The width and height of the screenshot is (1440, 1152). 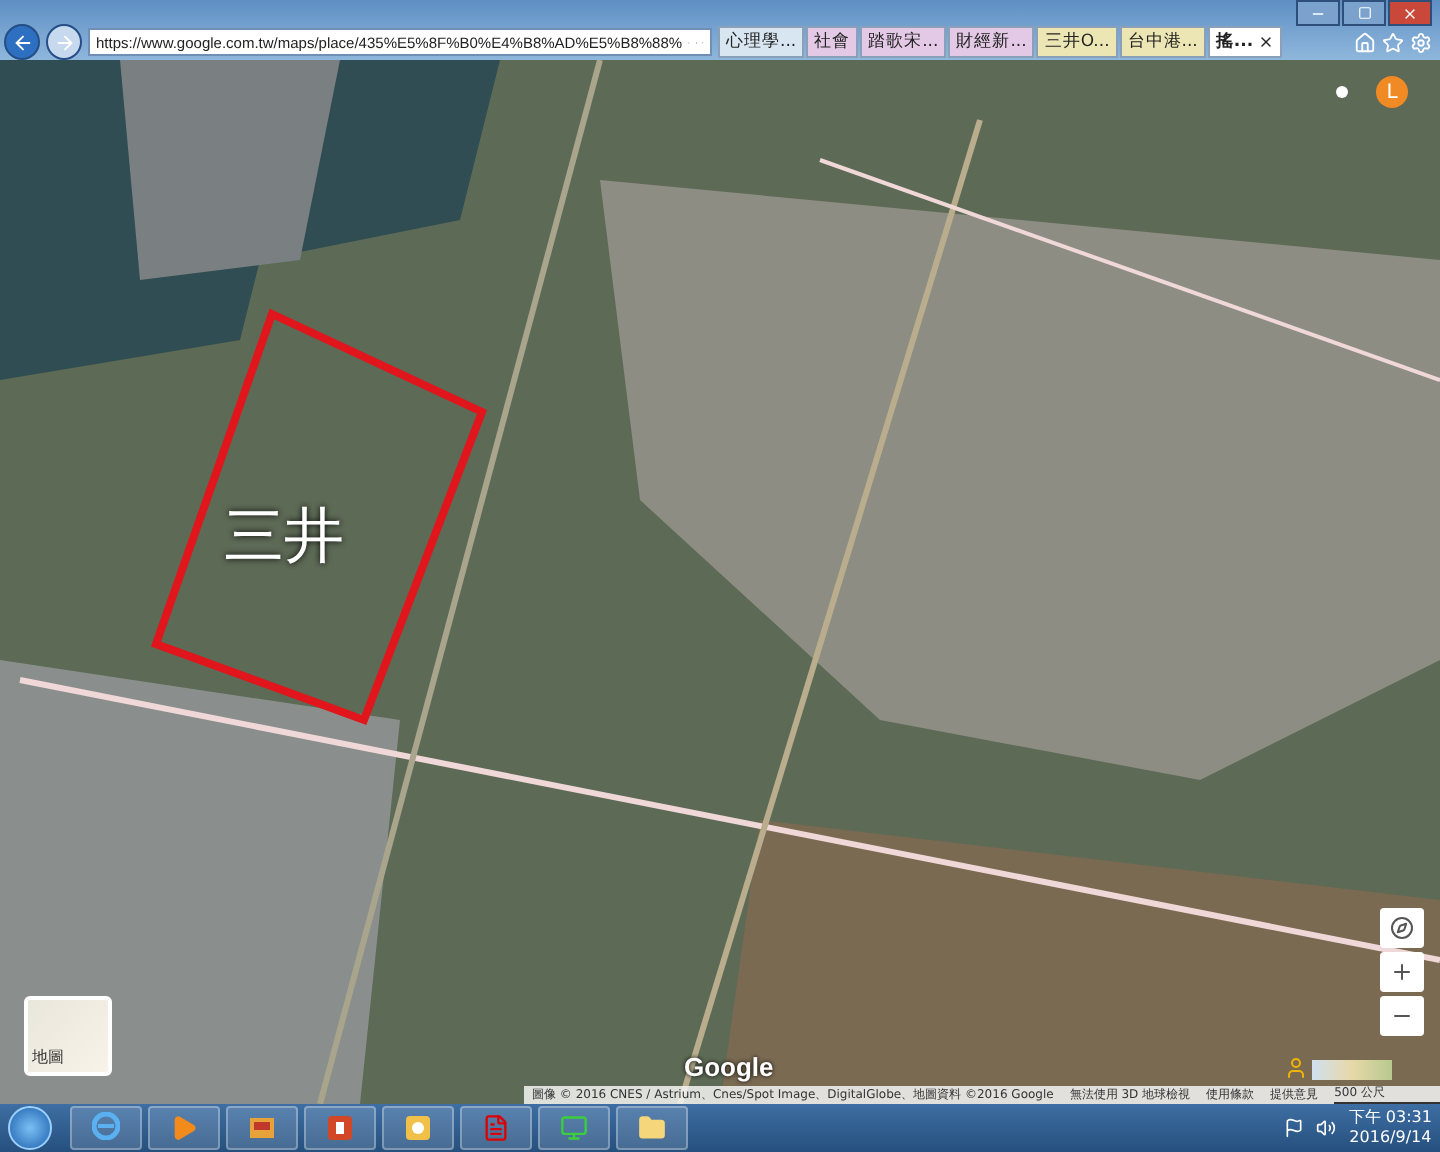 I want to click on flag-icon, so click(x=1294, y=1128).